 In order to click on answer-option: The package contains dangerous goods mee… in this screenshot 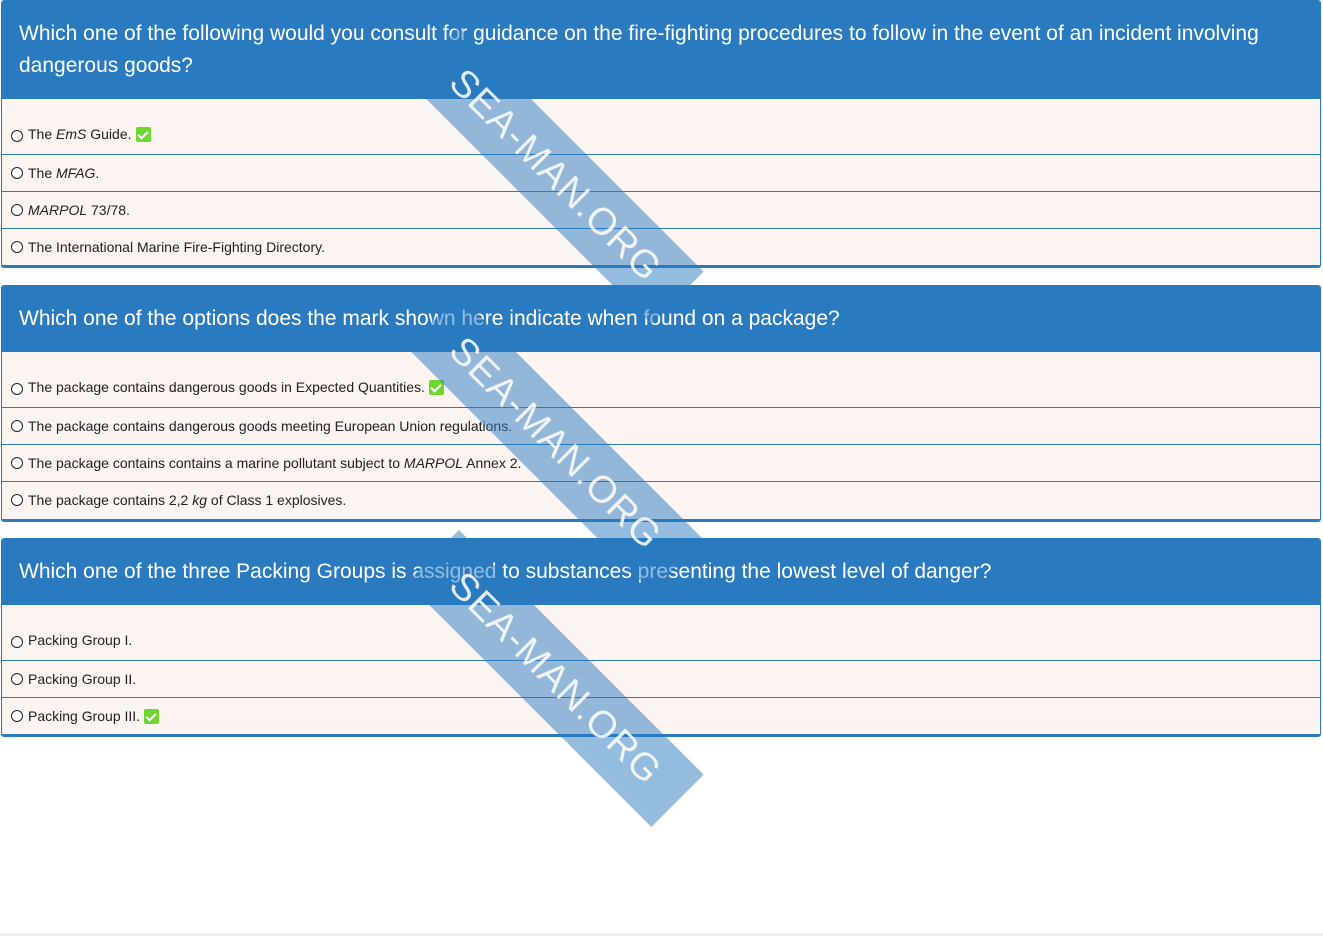, I will do `click(661, 425)`.